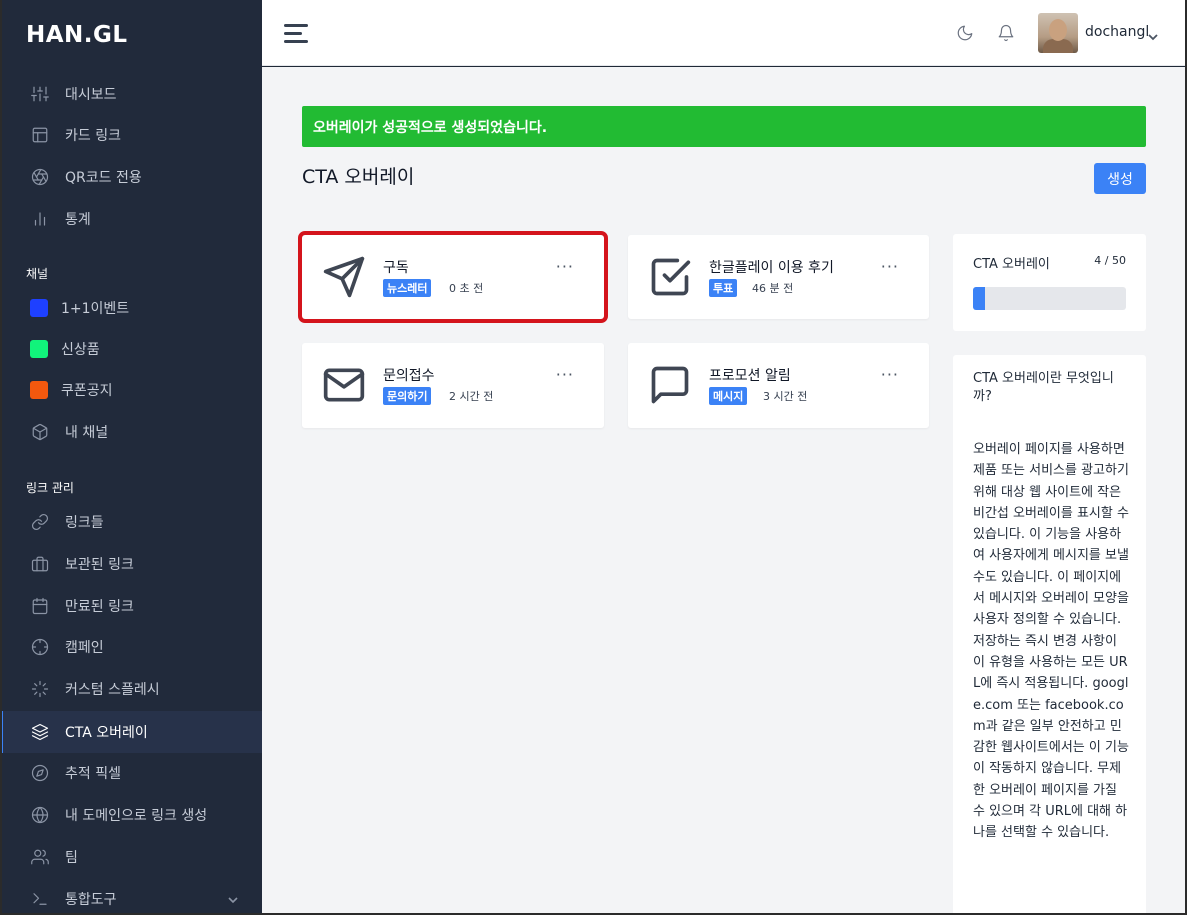  Describe the element at coordinates (1006, 33) in the screenshot. I see `bell-icon` at that location.